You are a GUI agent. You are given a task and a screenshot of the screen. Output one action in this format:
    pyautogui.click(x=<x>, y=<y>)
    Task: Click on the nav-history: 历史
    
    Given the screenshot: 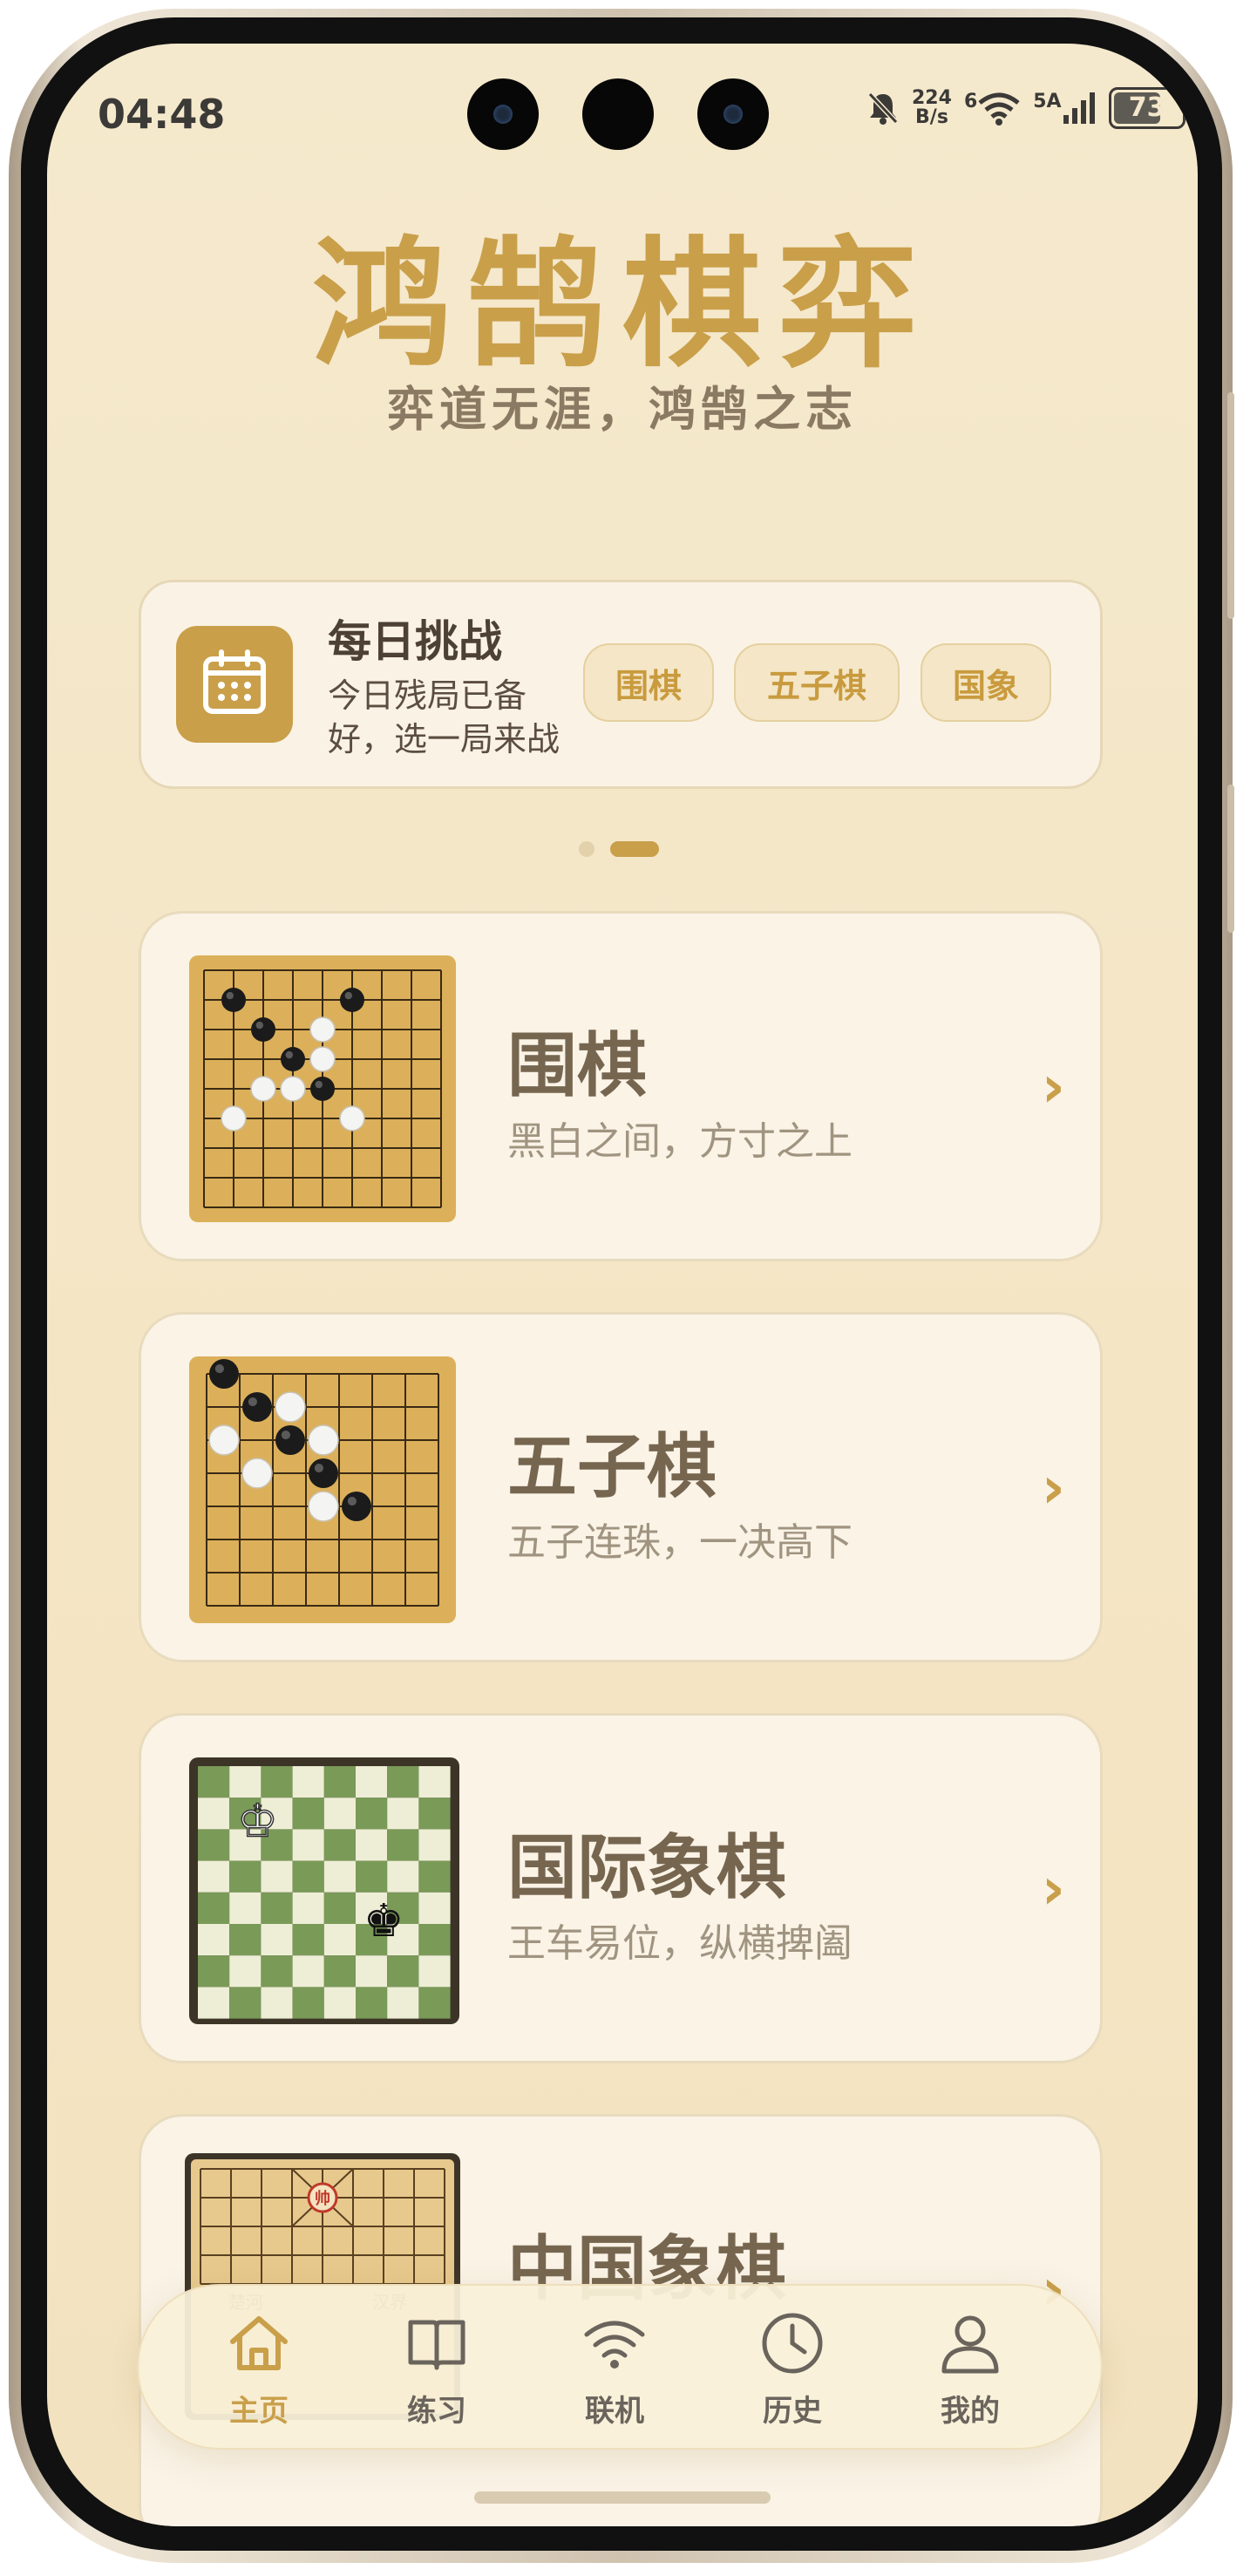 What is the action you would take?
    pyautogui.click(x=792, y=2370)
    